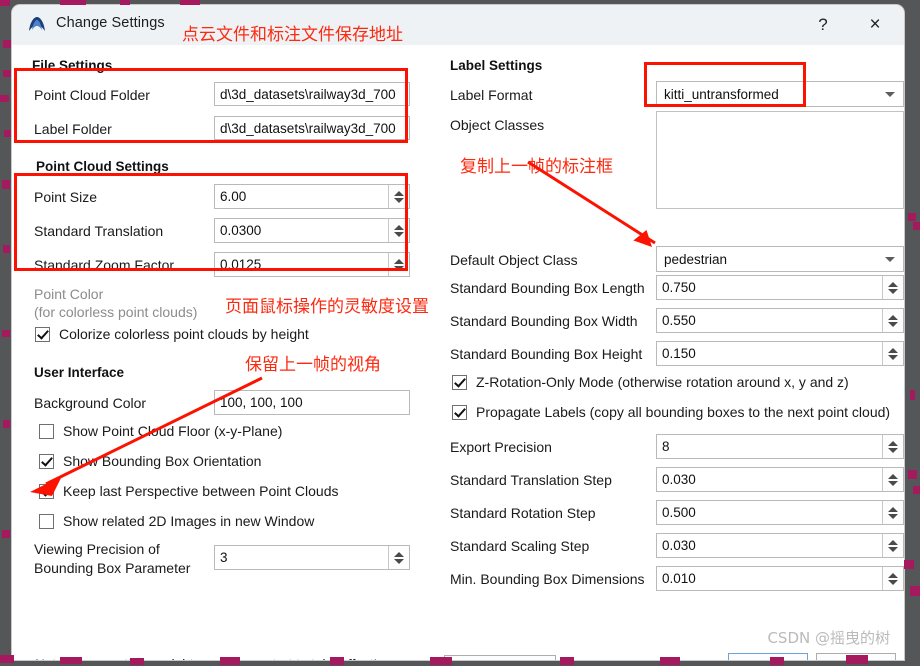 The image size is (920, 666). Describe the element at coordinates (233, 196) in the screenshot. I see `spinner-point-size-value: 6.00` at that location.